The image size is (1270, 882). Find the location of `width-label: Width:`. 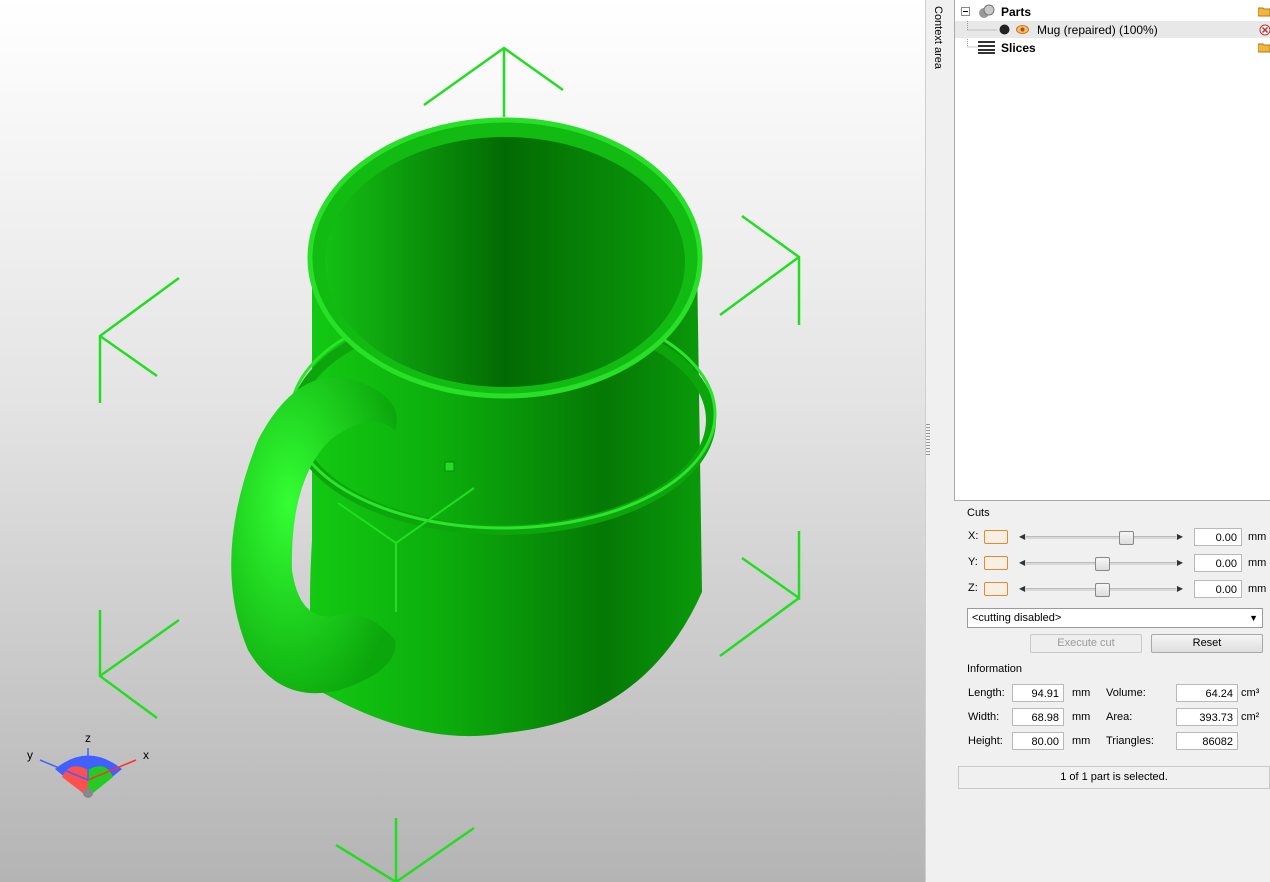

width-label: Width: is located at coordinates (984, 717).